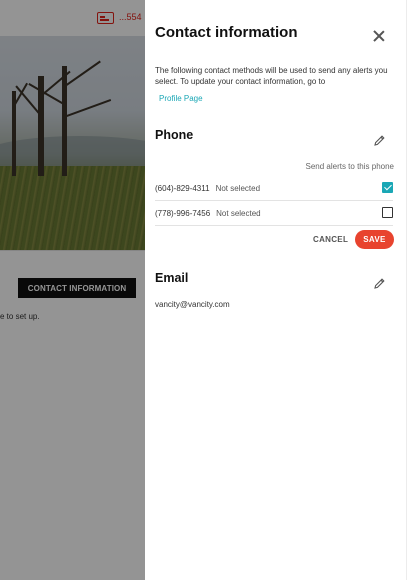  I want to click on credit-card-icon, so click(105, 18).